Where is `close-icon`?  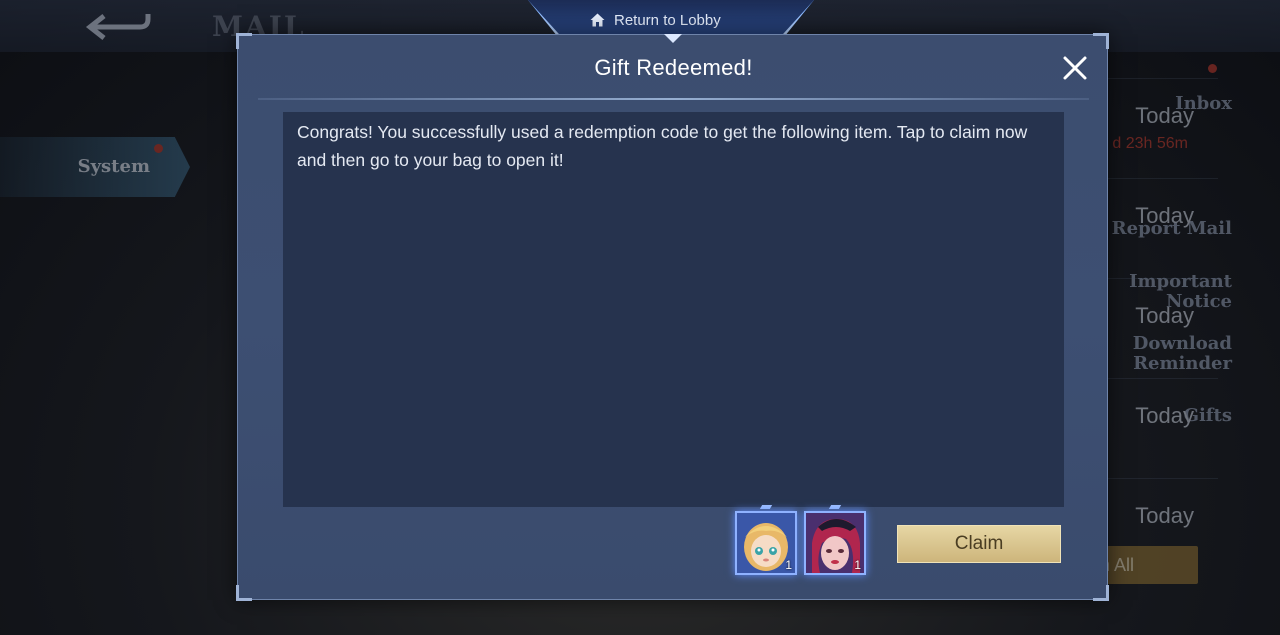 close-icon is located at coordinates (1075, 68).